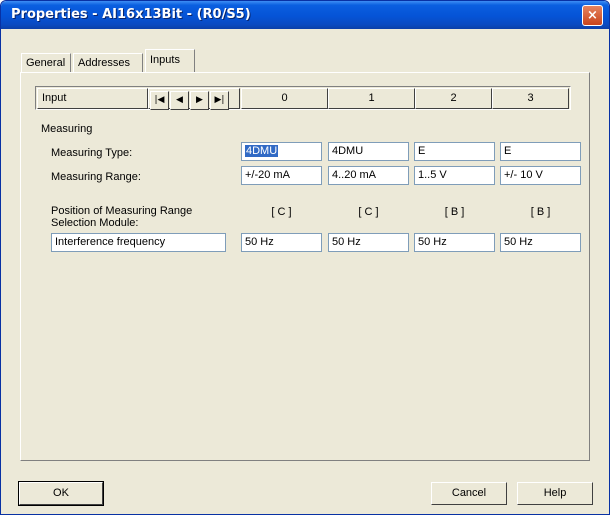 Image resolution: width=610 pixels, height=515 pixels. I want to click on tab-general: General, so click(46, 62).